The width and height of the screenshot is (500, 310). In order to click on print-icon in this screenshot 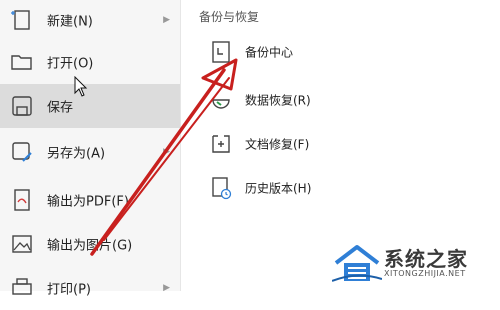, I will do `click(22, 286)`.